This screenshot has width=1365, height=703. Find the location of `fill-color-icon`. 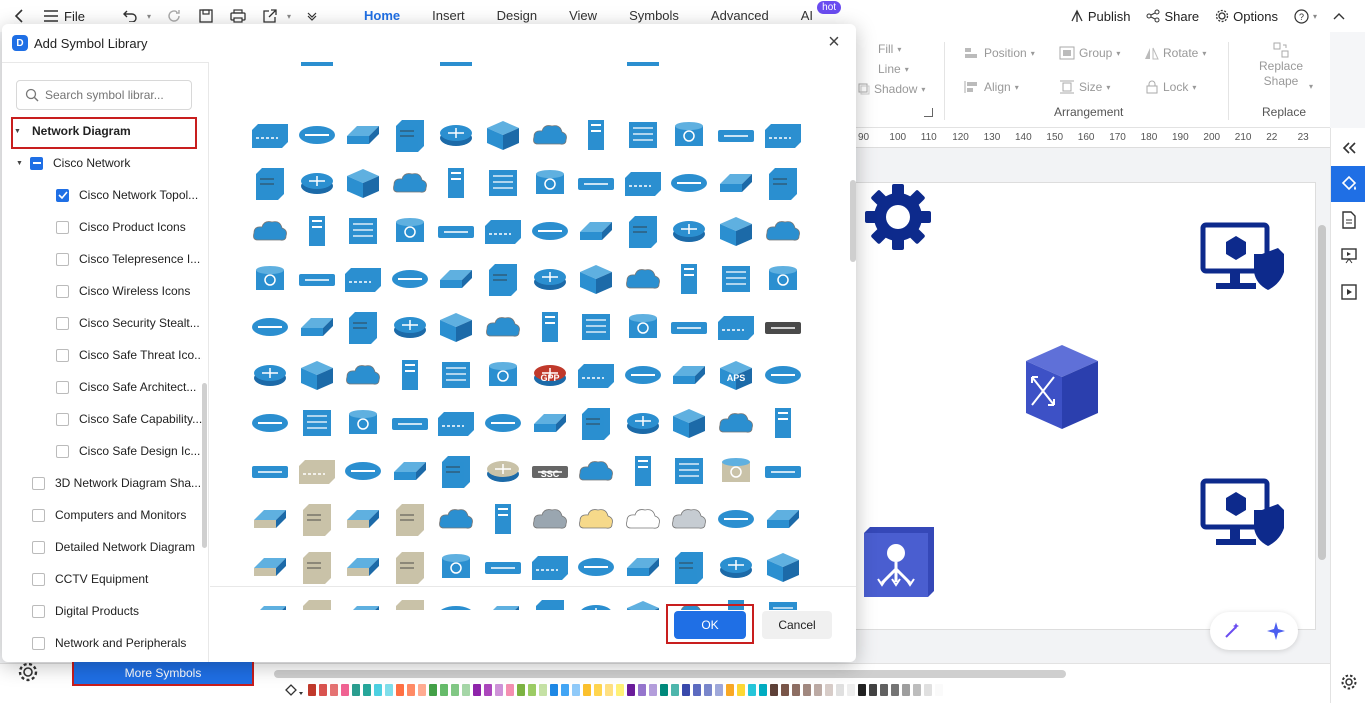

fill-color-icon is located at coordinates (294, 690).